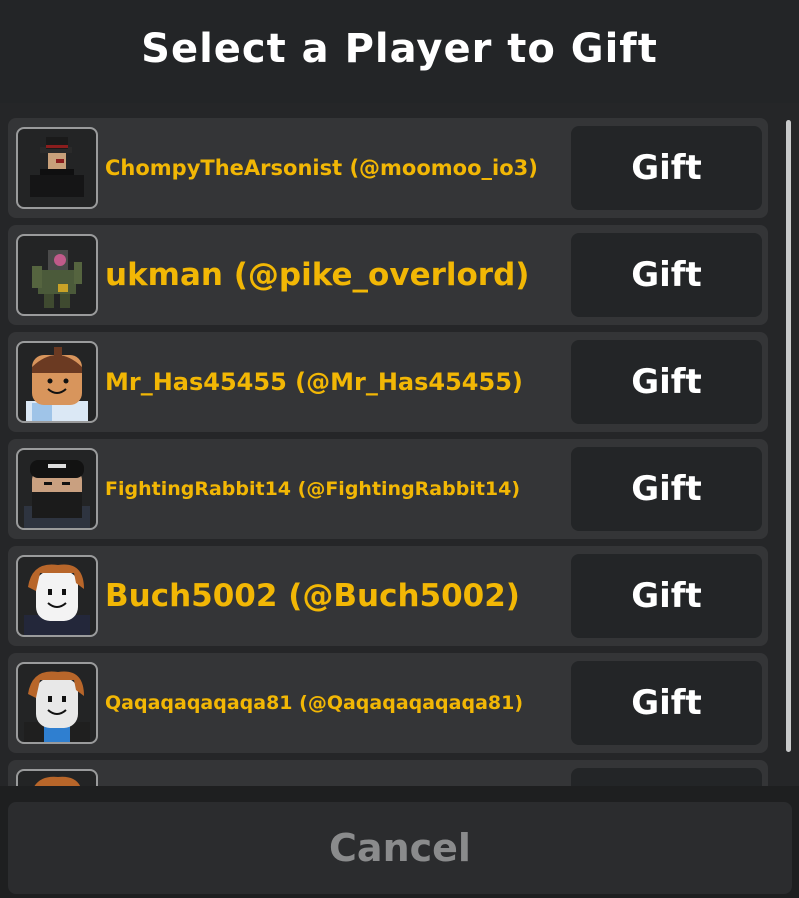 Image resolution: width=799 pixels, height=898 pixels. I want to click on dialog-title: Select a Player to Gift, so click(399, 48).